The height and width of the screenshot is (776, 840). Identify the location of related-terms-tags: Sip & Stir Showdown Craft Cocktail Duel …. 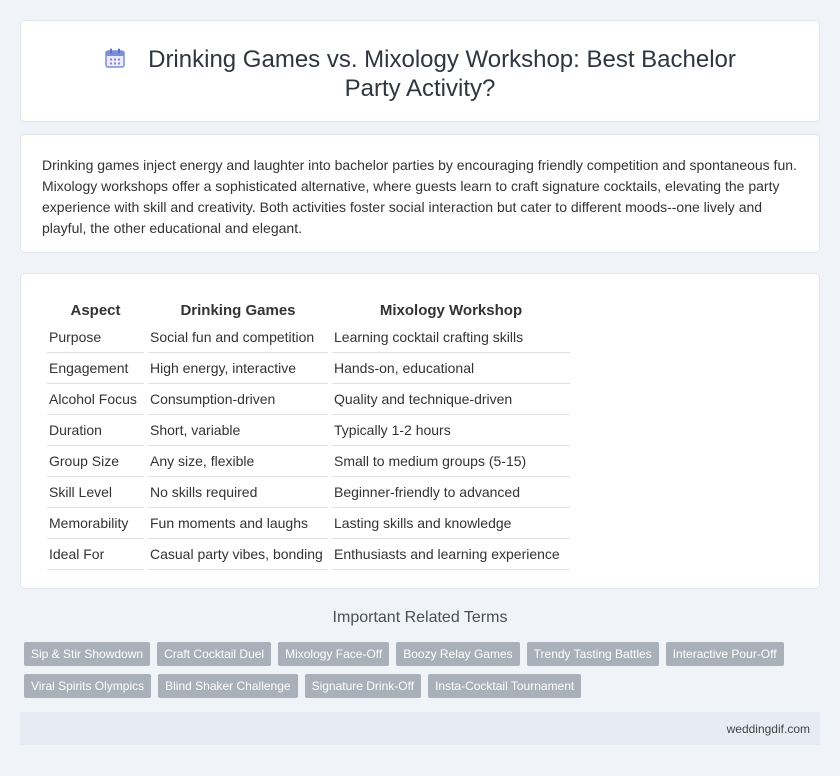
(414, 674).